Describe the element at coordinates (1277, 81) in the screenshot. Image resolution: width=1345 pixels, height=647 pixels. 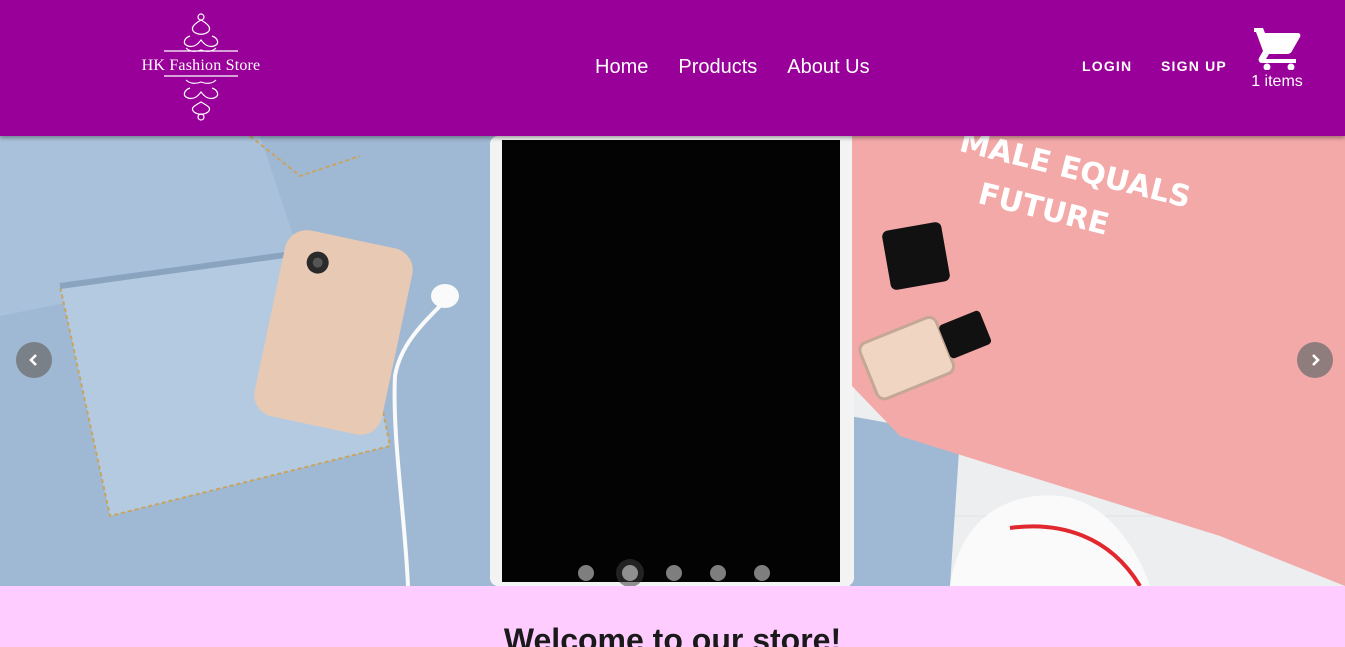
I see `cart-count: 1 items` at that location.